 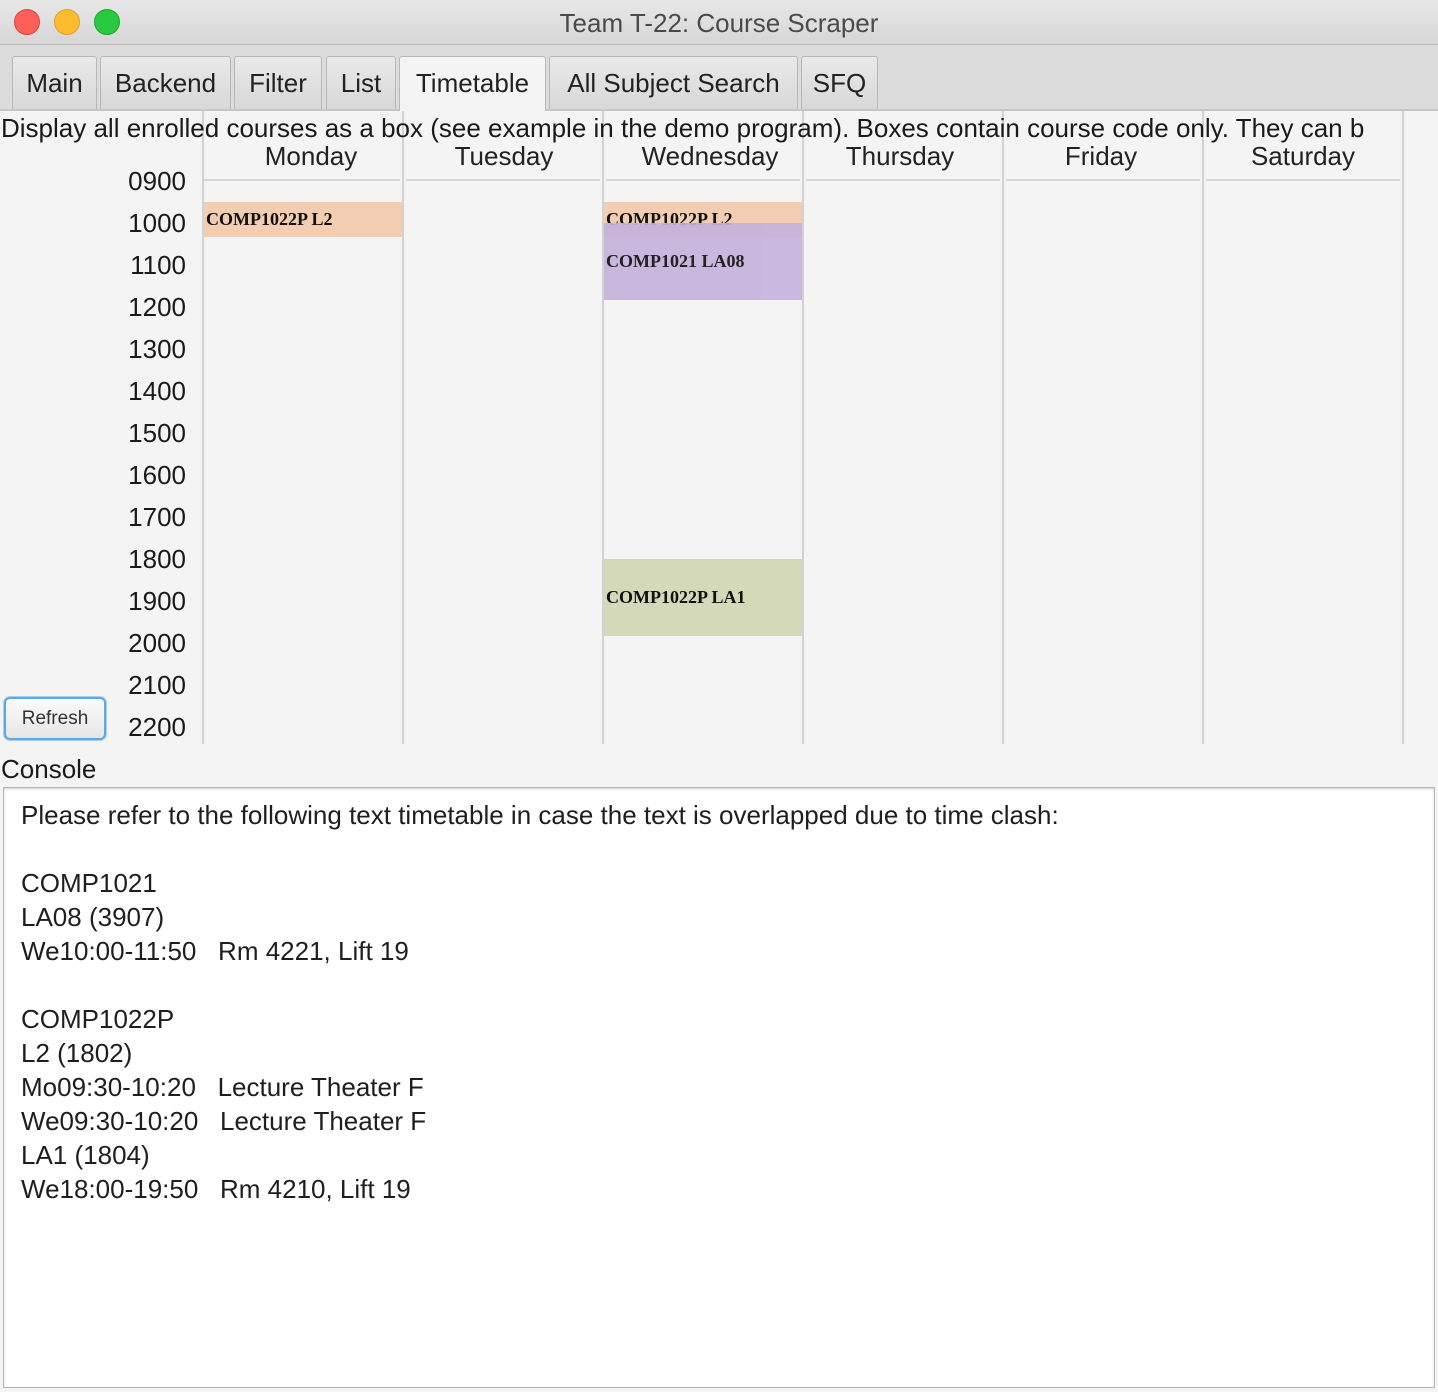 What do you see at coordinates (222, 1087) in the screenshot?
I see `console-line: Mo09:30-10:20 Lecture Theater F` at bounding box center [222, 1087].